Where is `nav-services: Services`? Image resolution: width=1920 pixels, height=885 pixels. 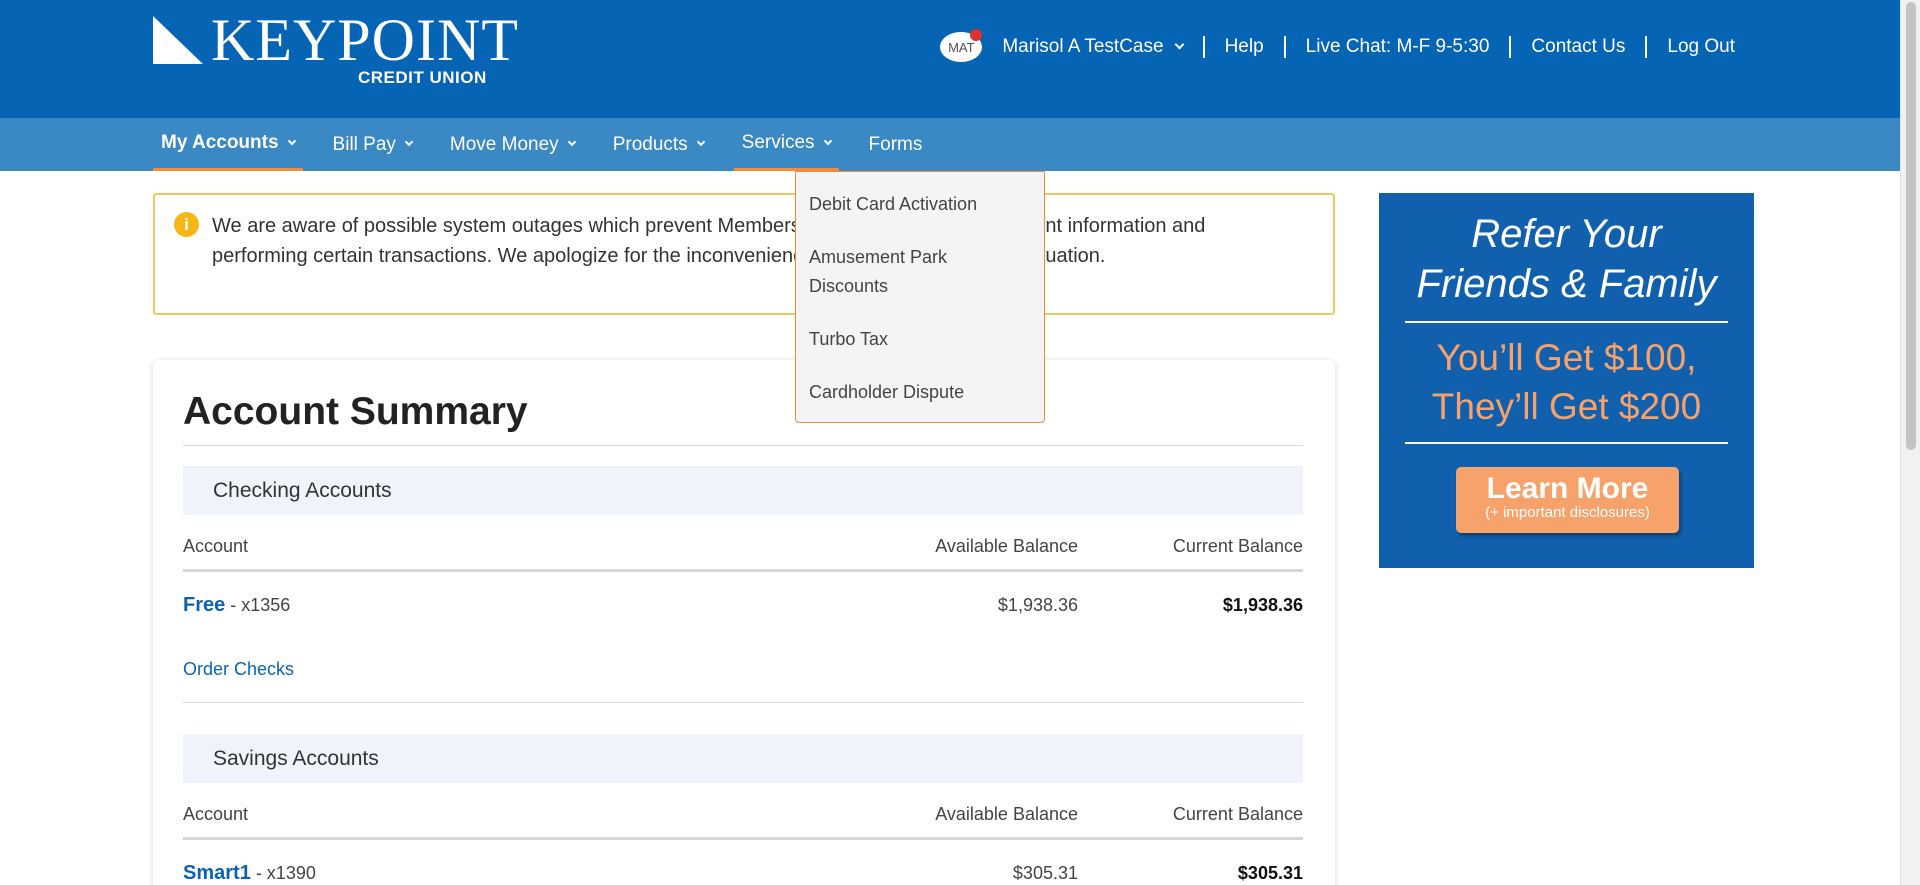 nav-services: Services is located at coordinates (786, 144).